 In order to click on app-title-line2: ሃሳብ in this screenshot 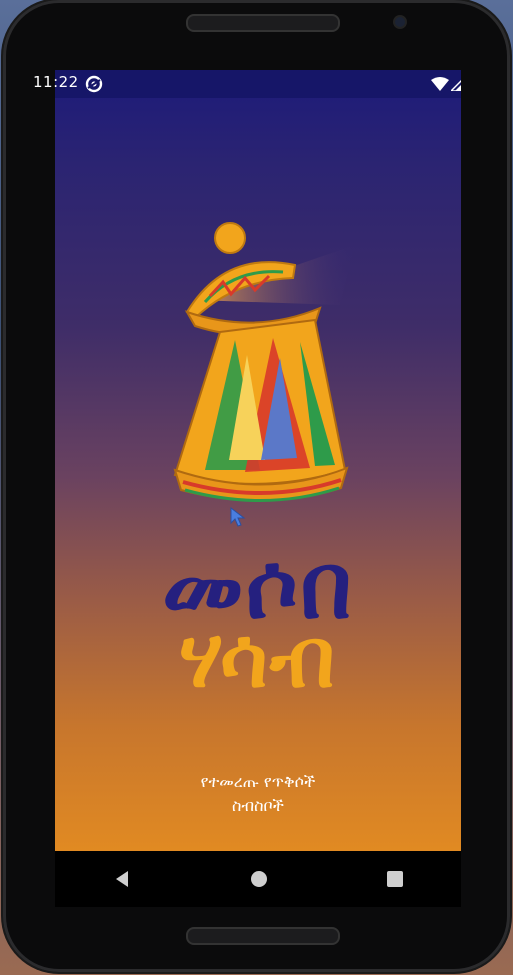, I will do `click(258, 658)`.